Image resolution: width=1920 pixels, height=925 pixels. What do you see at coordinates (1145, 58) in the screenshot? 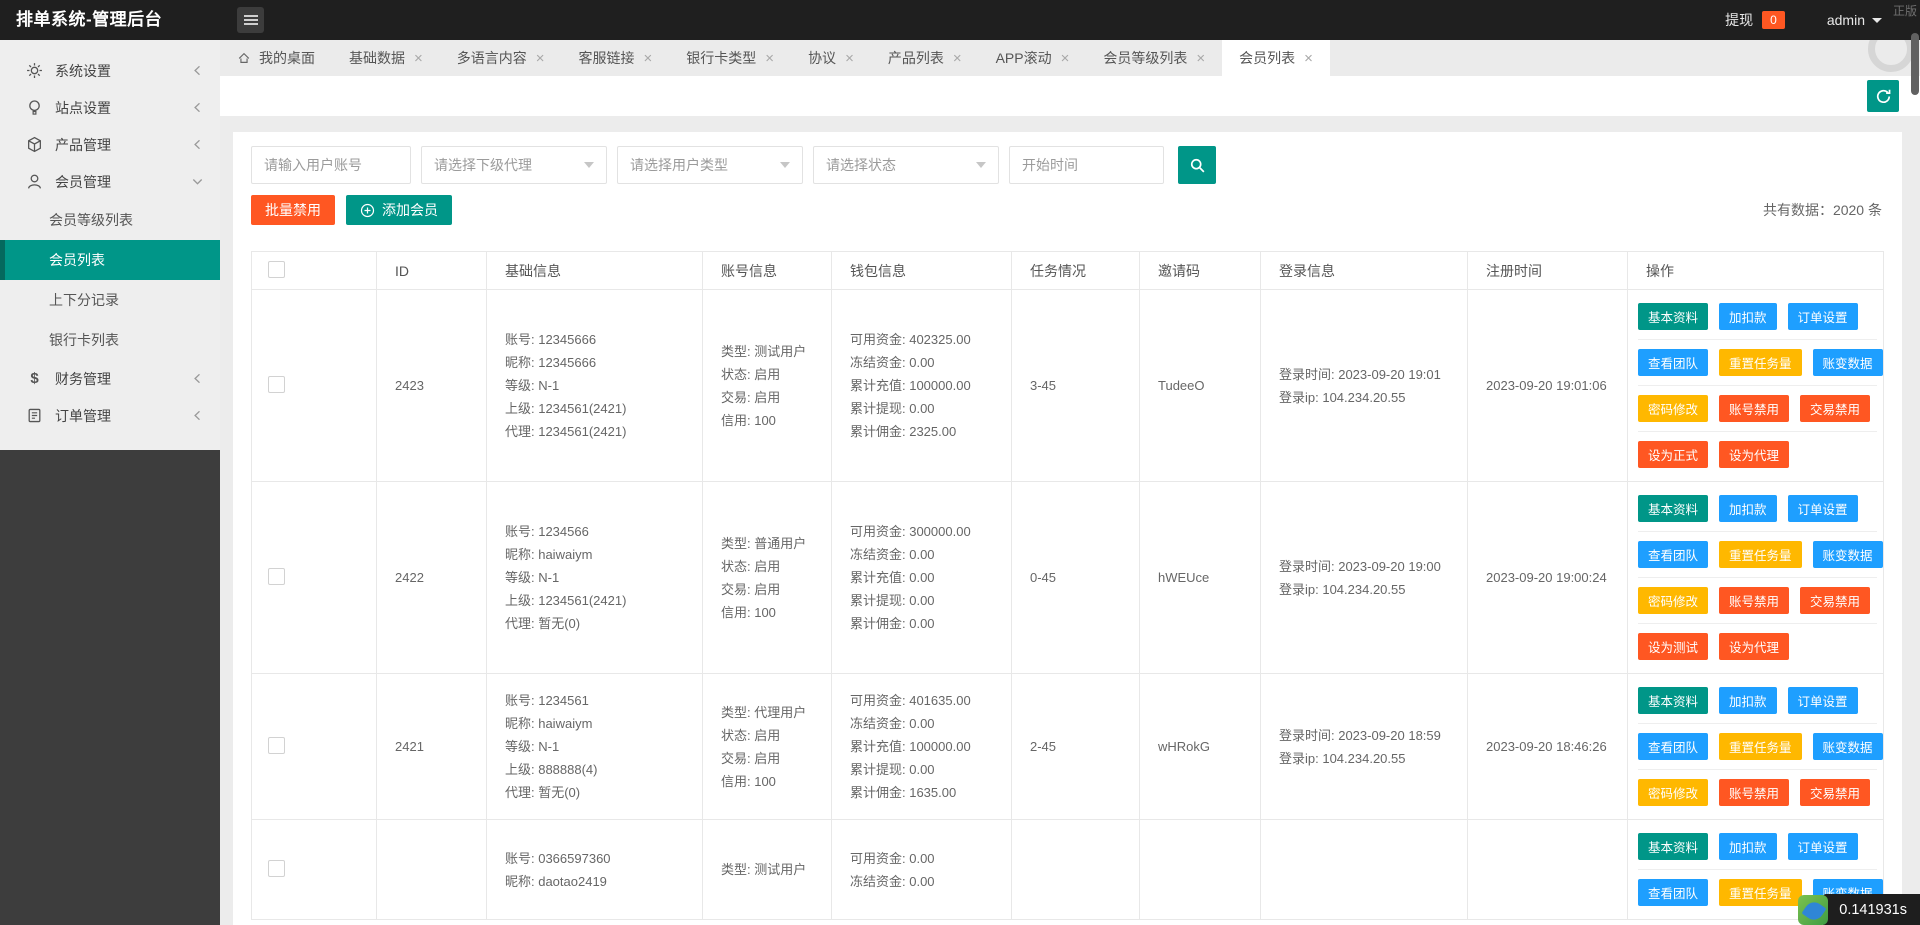
I see `tab-label: 会员等级列表` at bounding box center [1145, 58].